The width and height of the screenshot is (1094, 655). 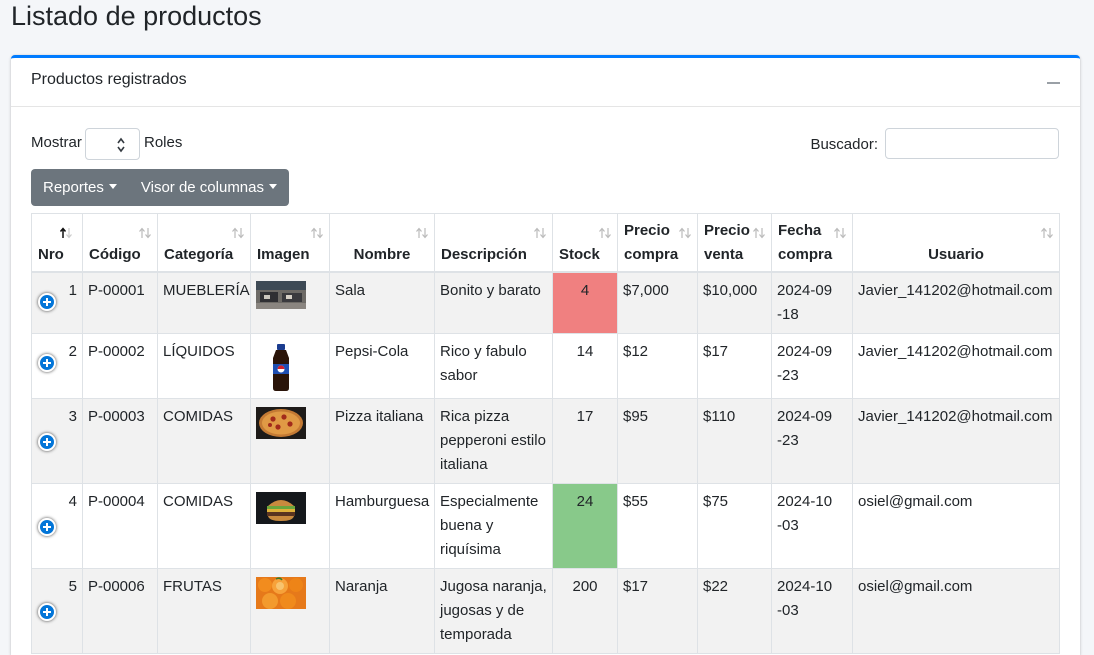 What do you see at coordinates (57, 365) in the screenshot?
I see `cell-nro: 2` at bounding box center [57, 365].